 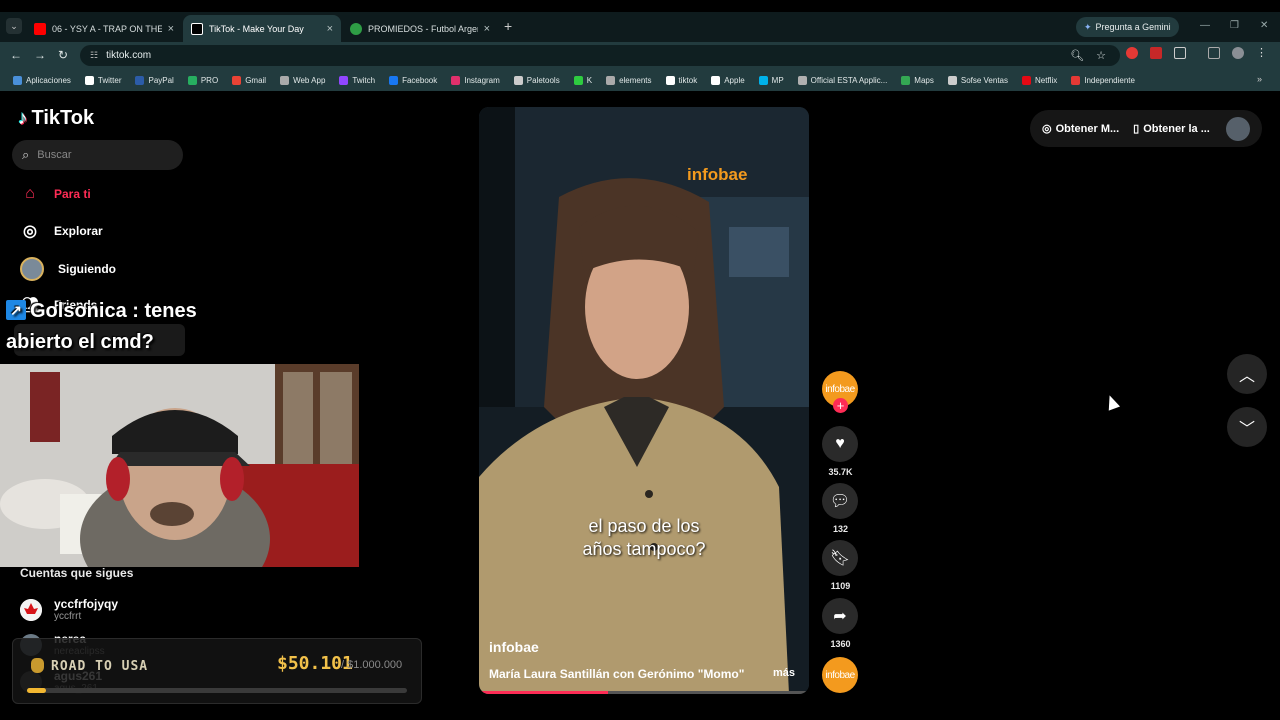 I want to click on money-bag-icon, so click(x=37, y=665).